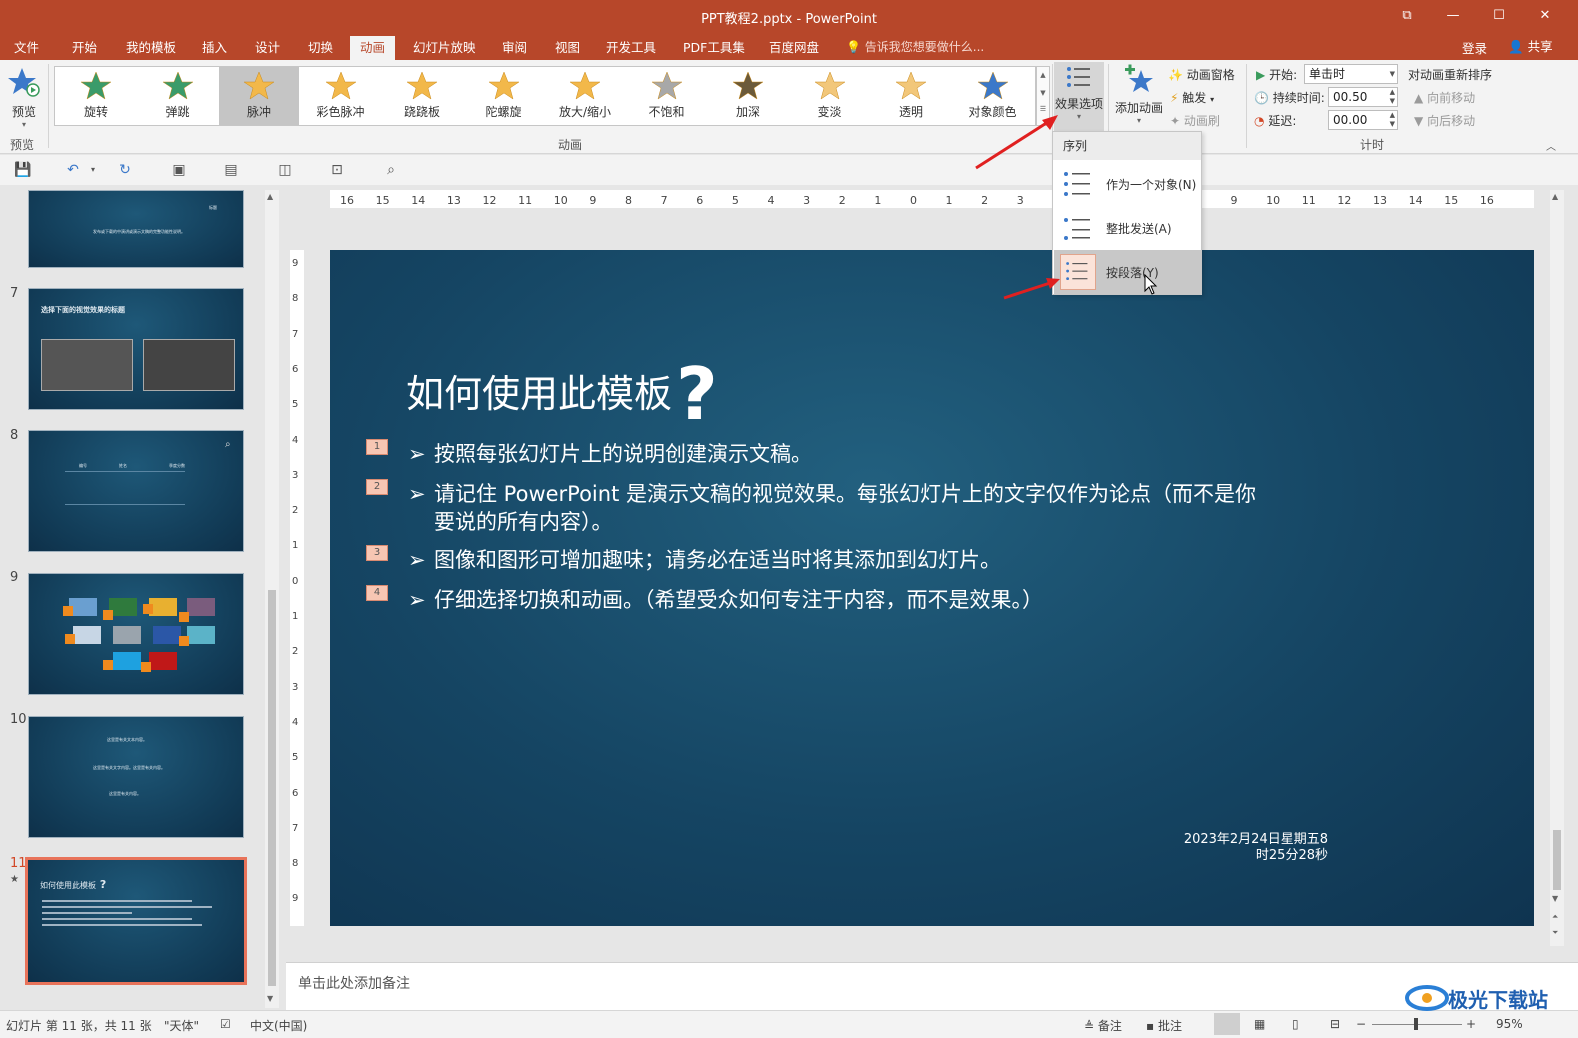 This screenshot has height=1038, width=1578. What do you see at coordinates (267, 48) in the screenshot?
I see `tab-design: 设计` at bounding box center [267, 48].